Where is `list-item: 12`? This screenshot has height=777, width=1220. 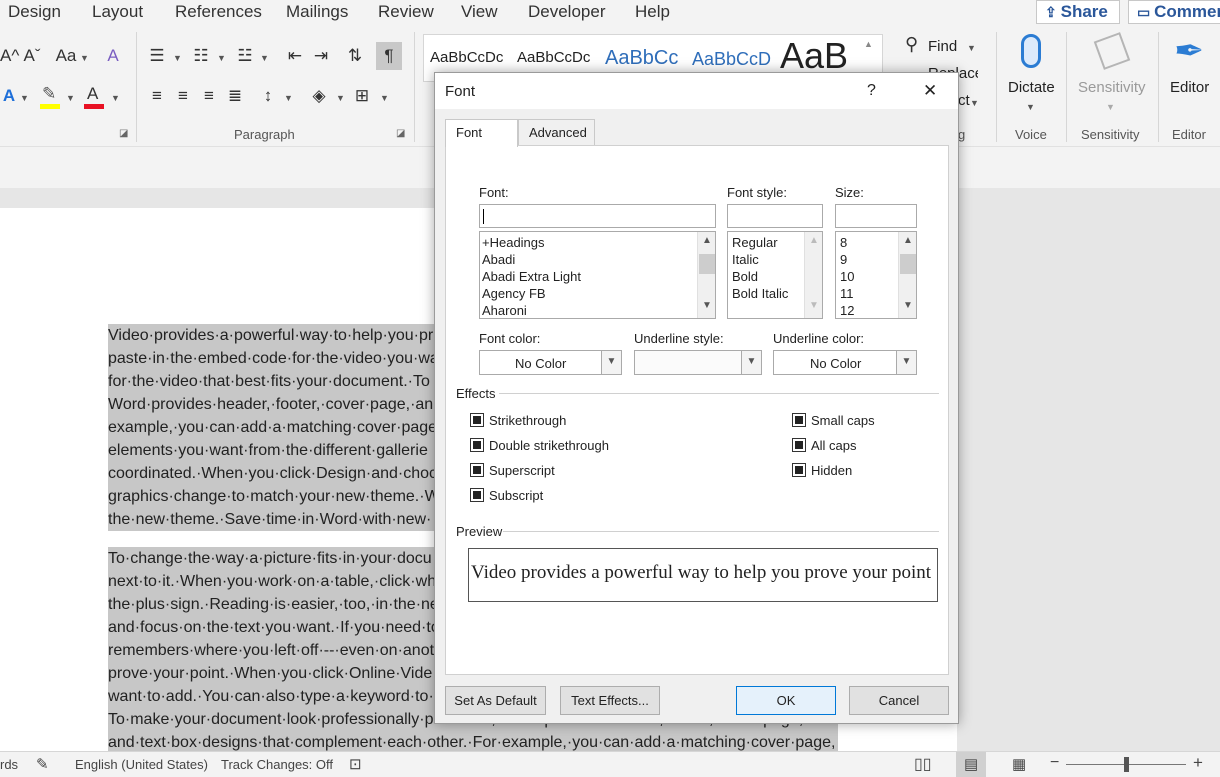
list-item: 12 is located at coordinates (847, 310).